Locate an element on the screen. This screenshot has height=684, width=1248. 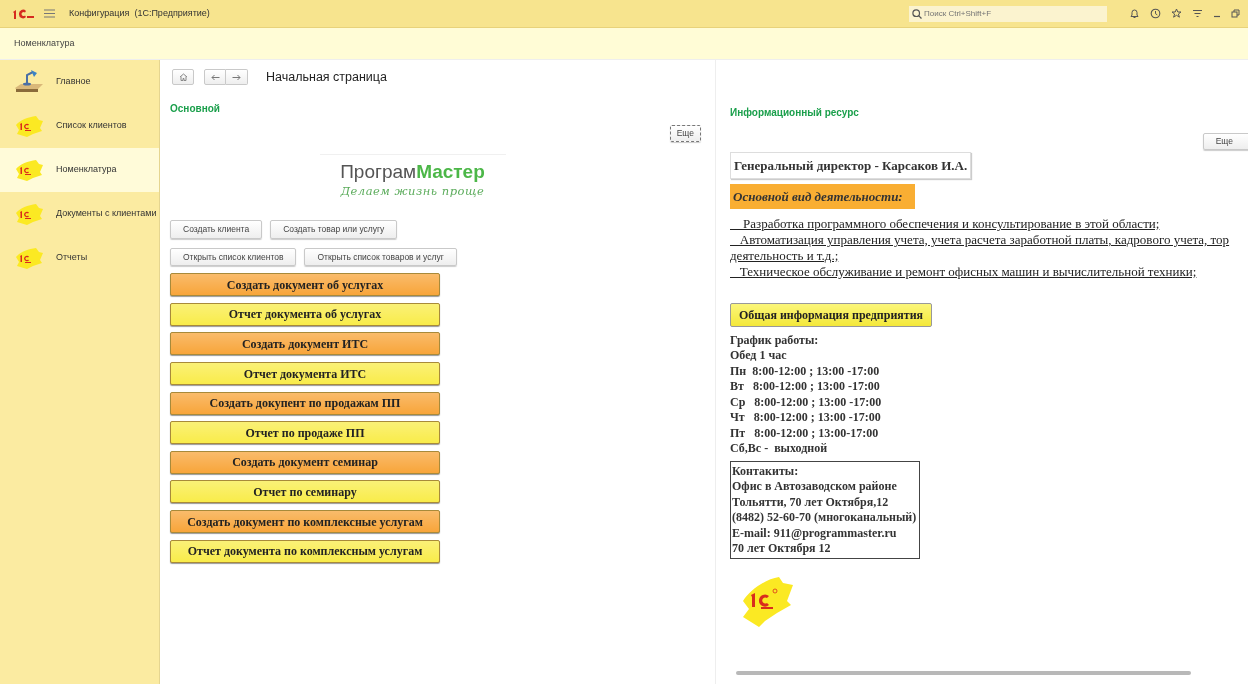
schedule-line: Пн 8:00-12:00 ; 13:00 -17:00 is located at coordinates (805, 370).